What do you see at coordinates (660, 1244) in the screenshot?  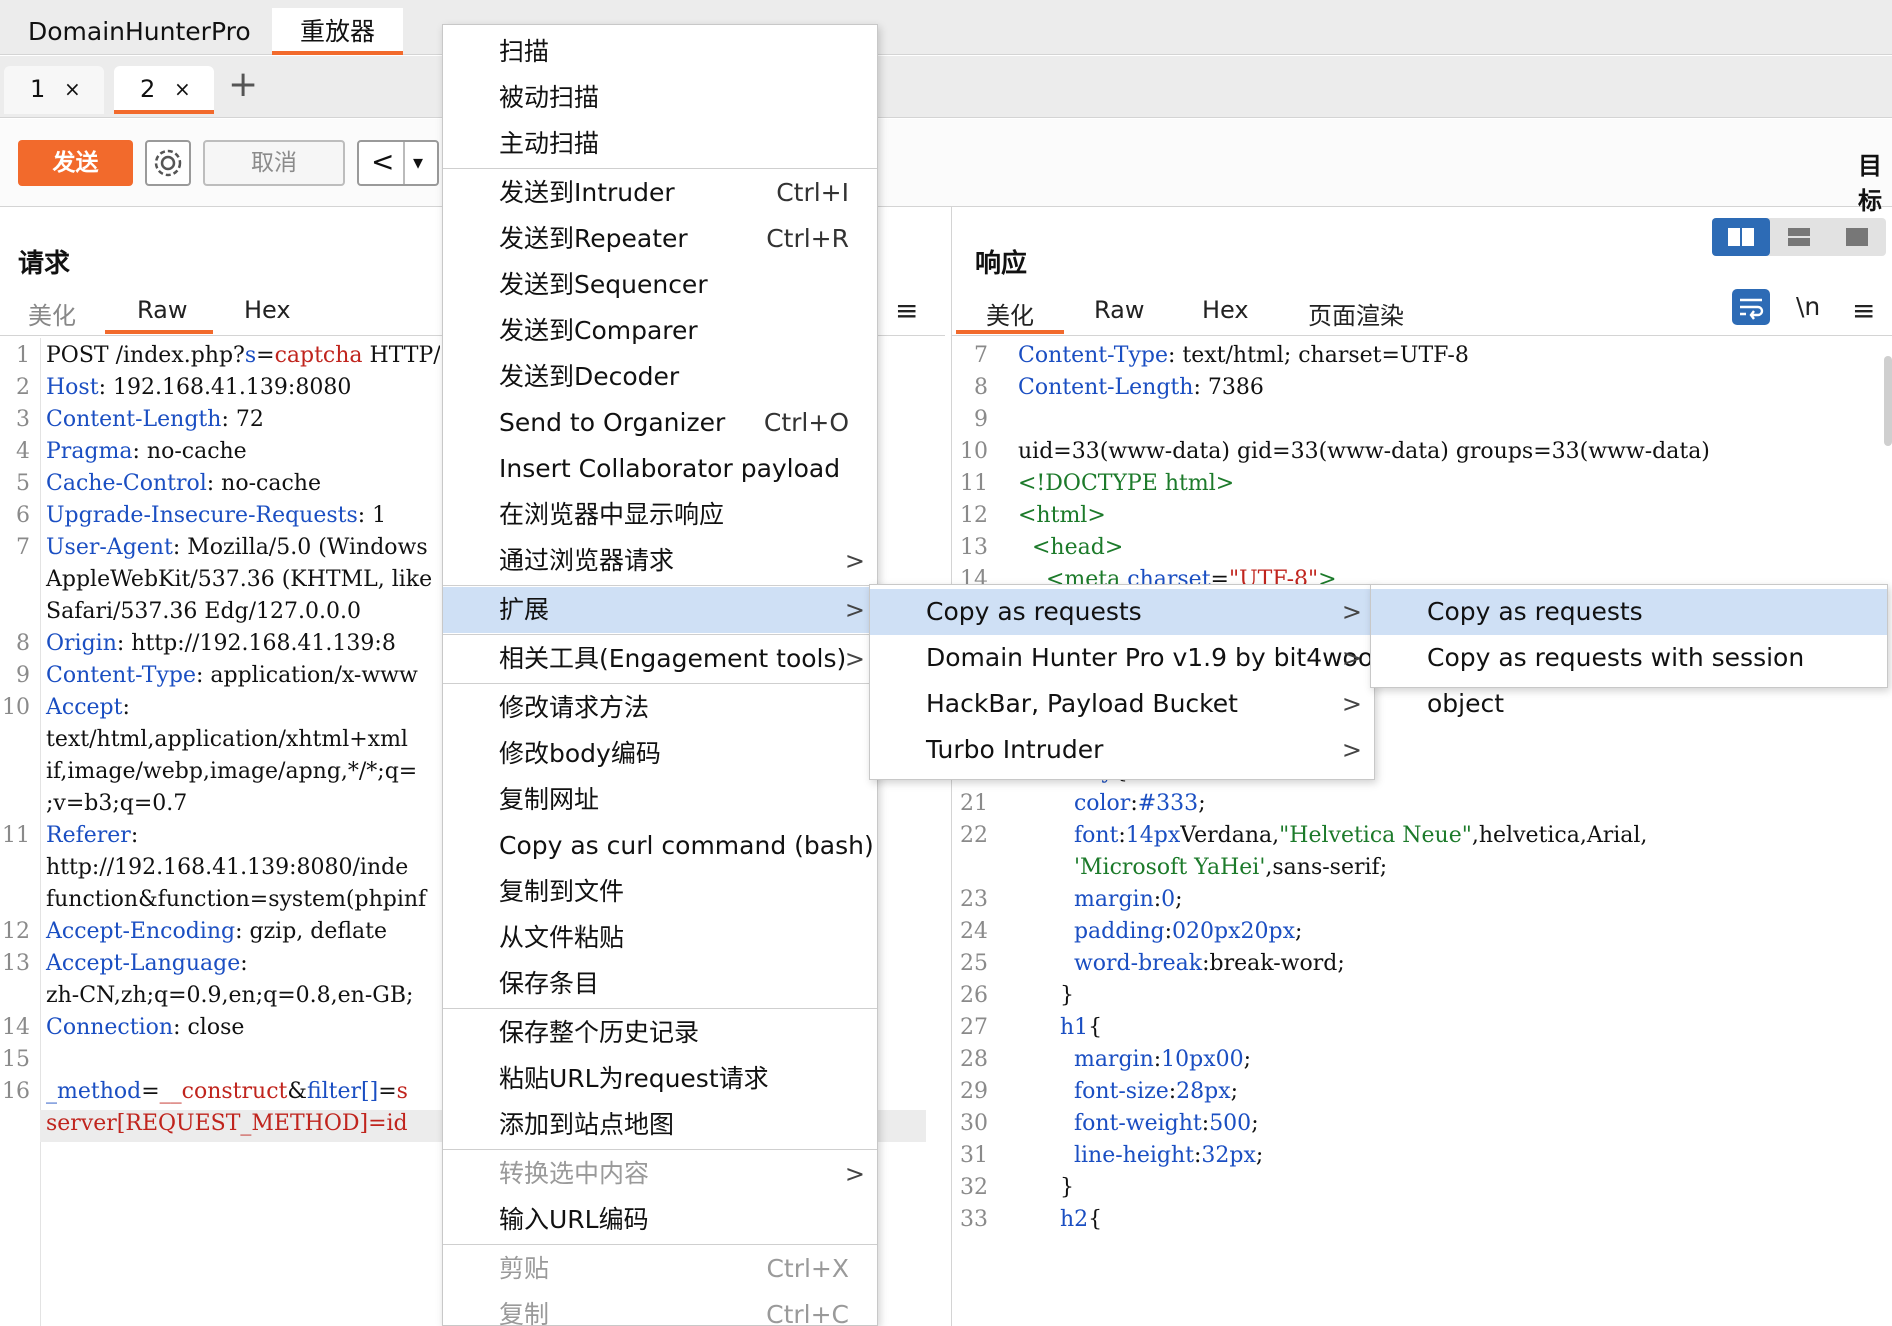 I see `menu-separator` at bounding box center [660, 1244].